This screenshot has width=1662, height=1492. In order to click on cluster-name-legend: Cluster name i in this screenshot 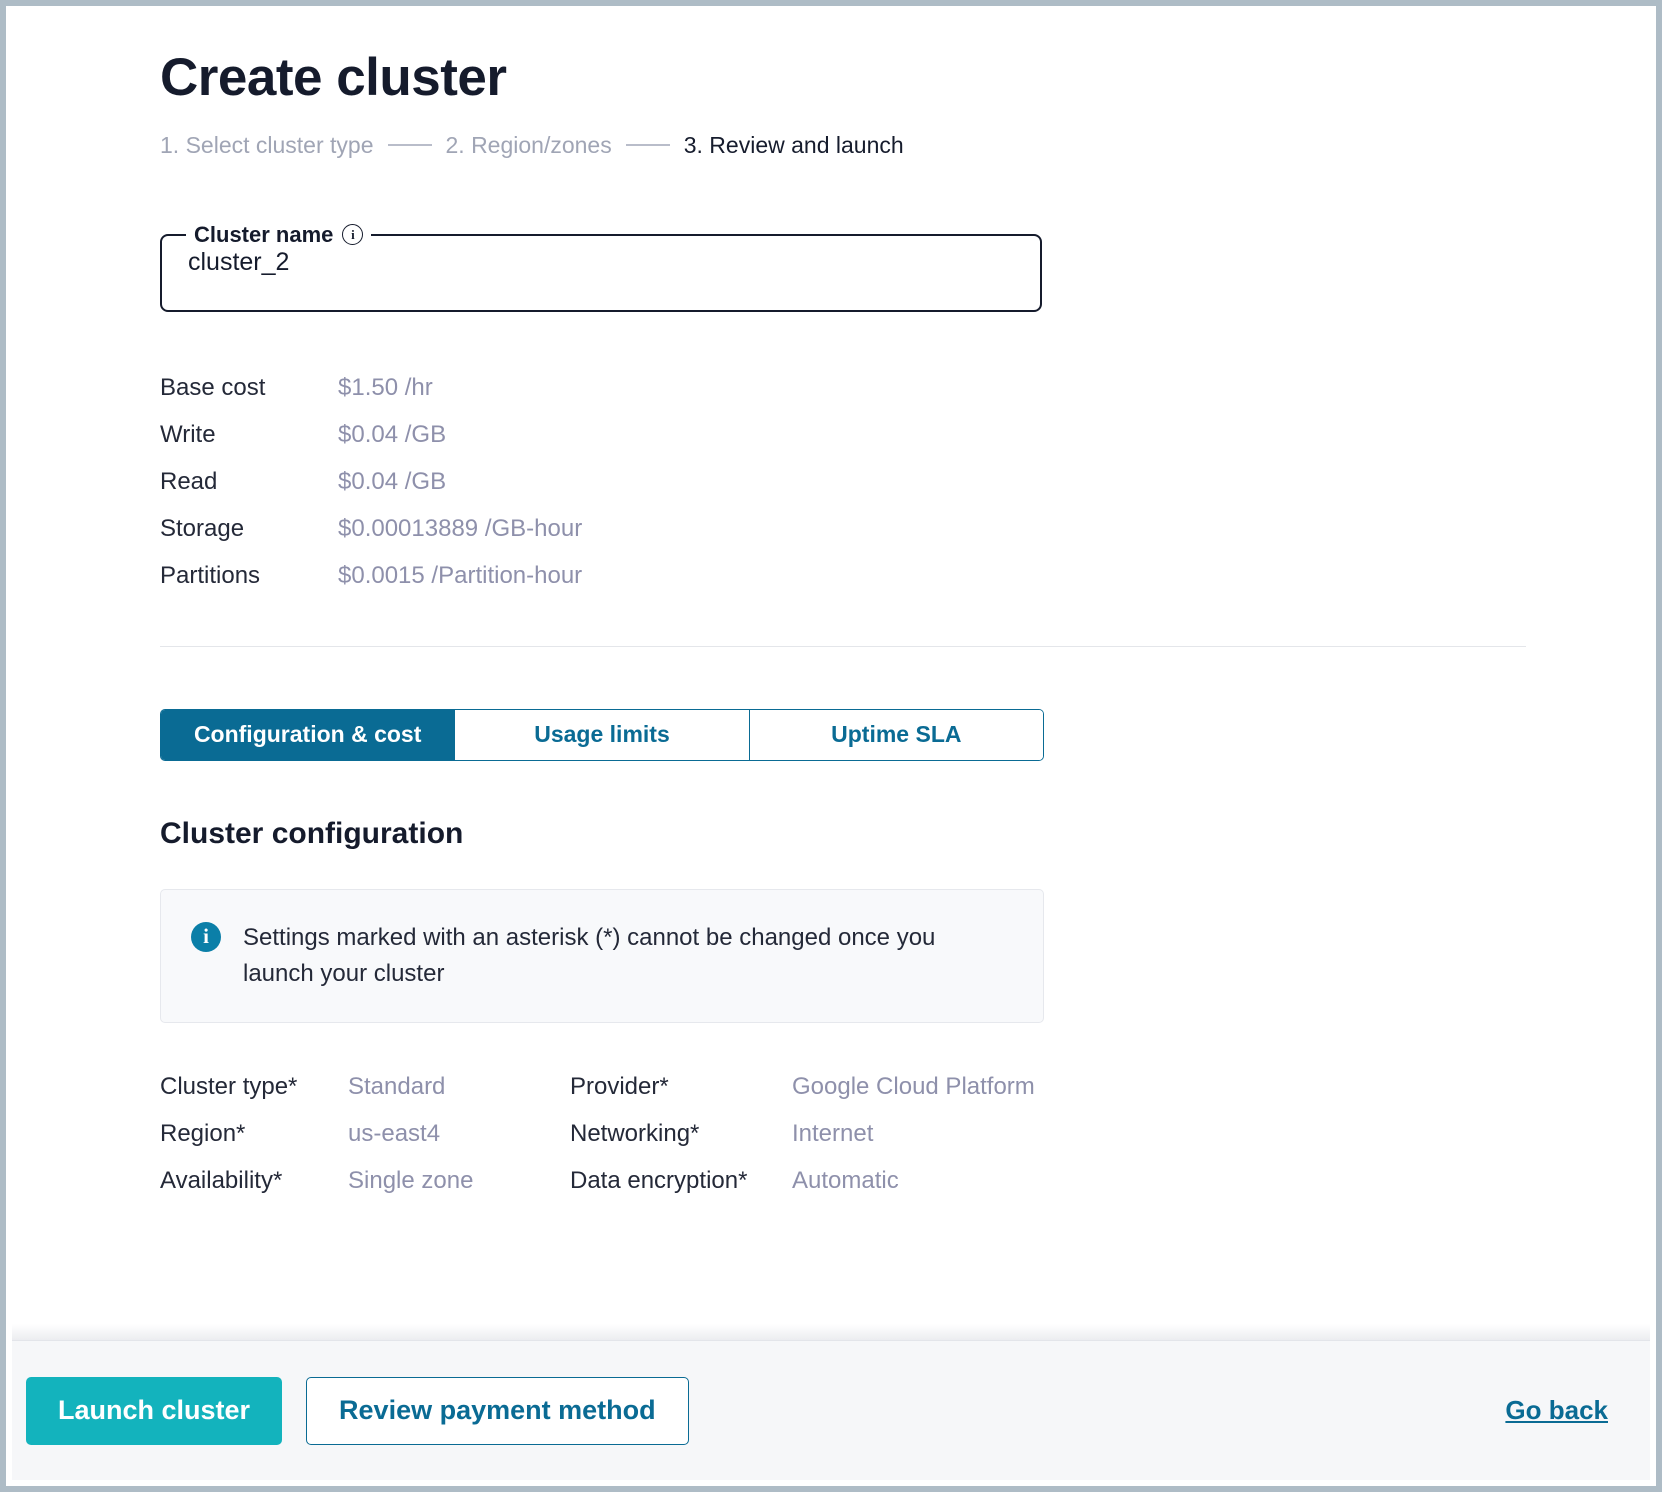, I will do `click(278, 235)`.